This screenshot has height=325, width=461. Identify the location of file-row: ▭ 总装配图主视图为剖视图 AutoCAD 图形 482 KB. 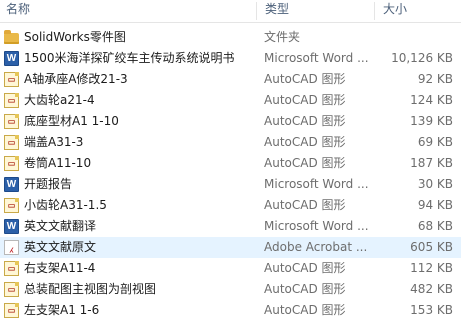
(230, 289).